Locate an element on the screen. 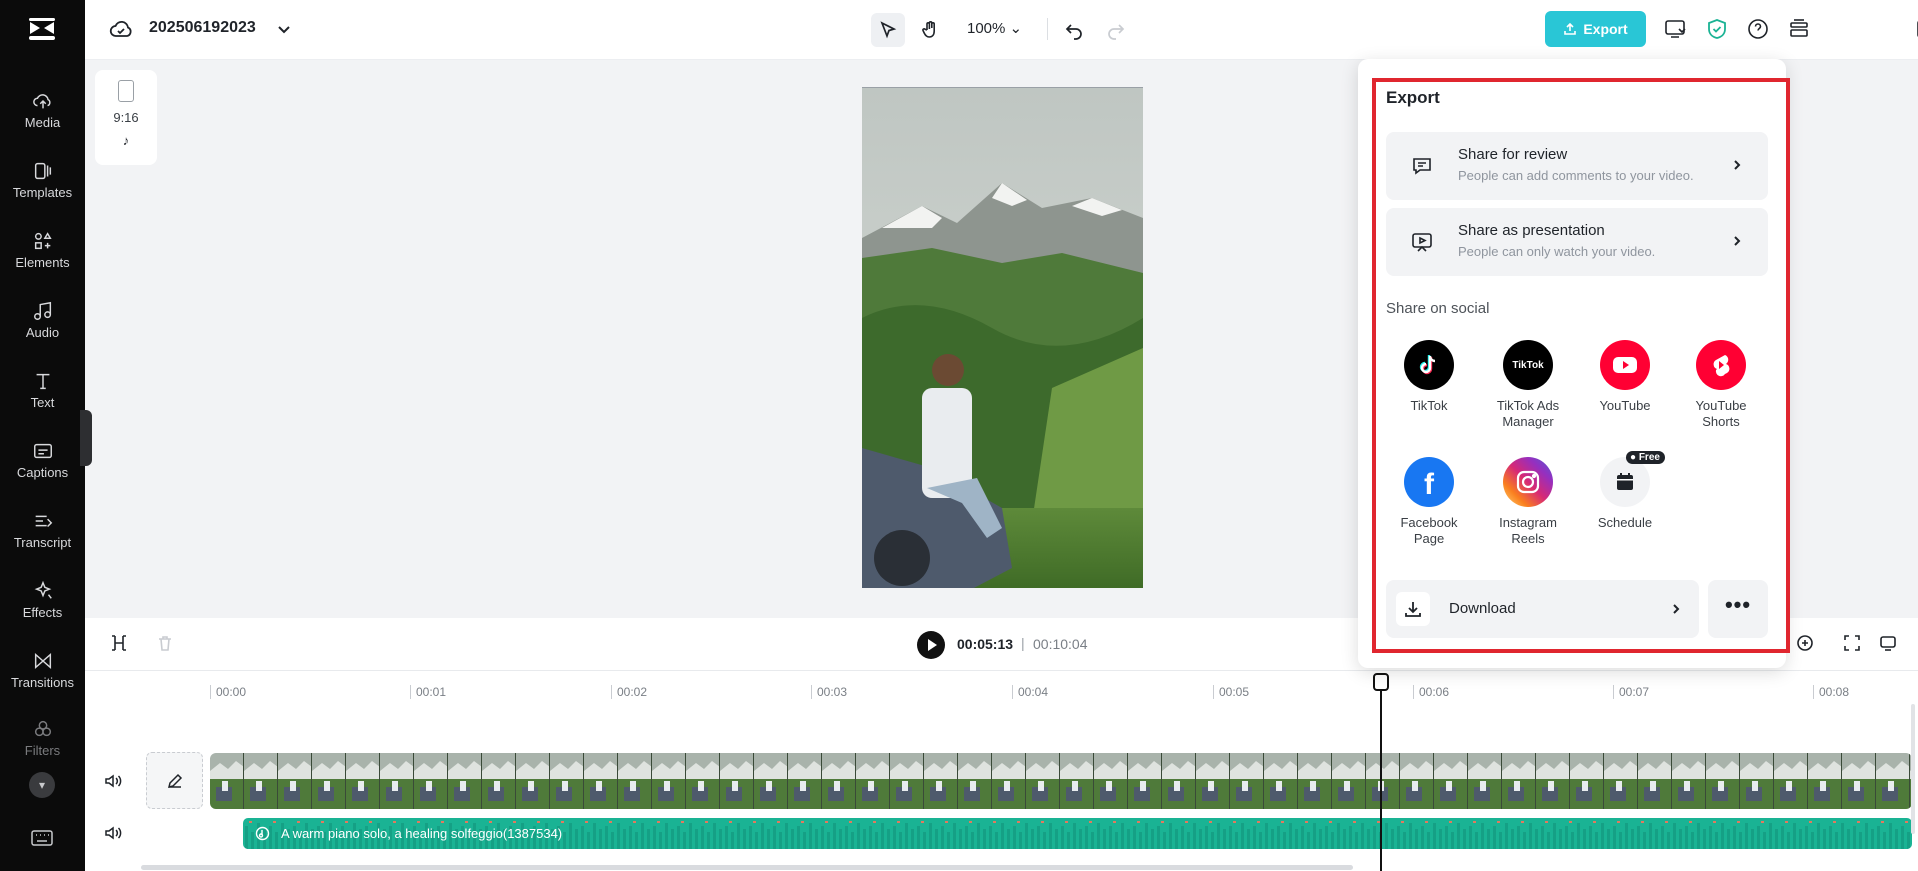 The width and height of the screenshot is (1918, 871). cursor-icon is located at coordinates (888, 30).